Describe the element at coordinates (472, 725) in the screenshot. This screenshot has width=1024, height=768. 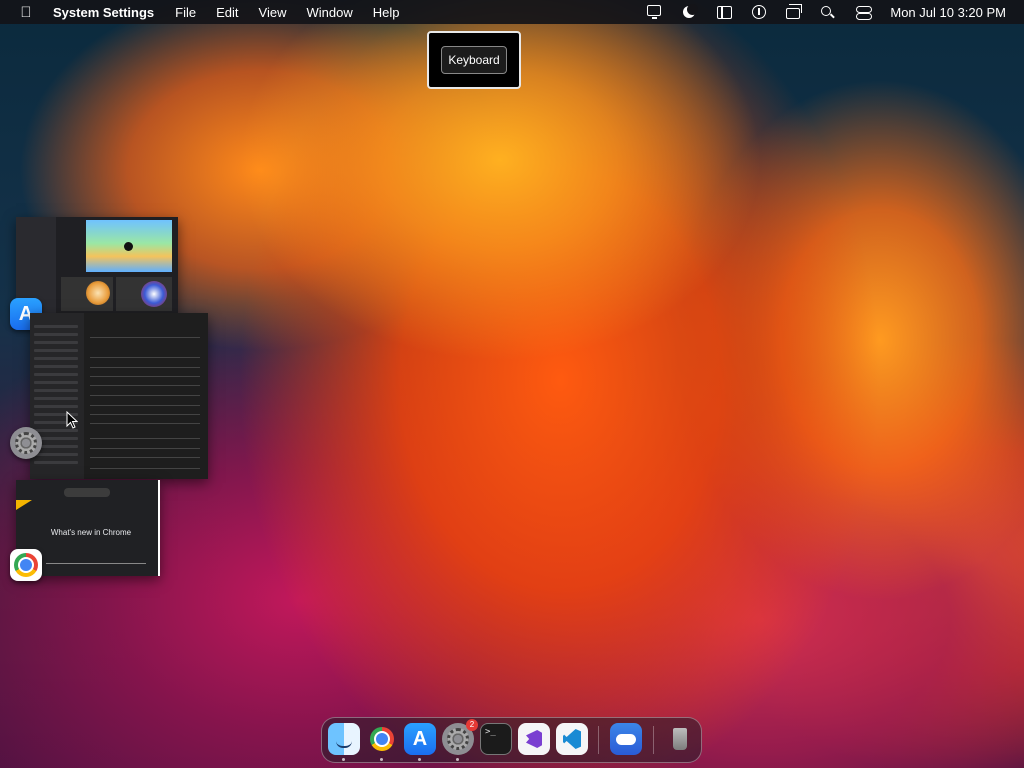
I see `notification-badge: 2` at that location.